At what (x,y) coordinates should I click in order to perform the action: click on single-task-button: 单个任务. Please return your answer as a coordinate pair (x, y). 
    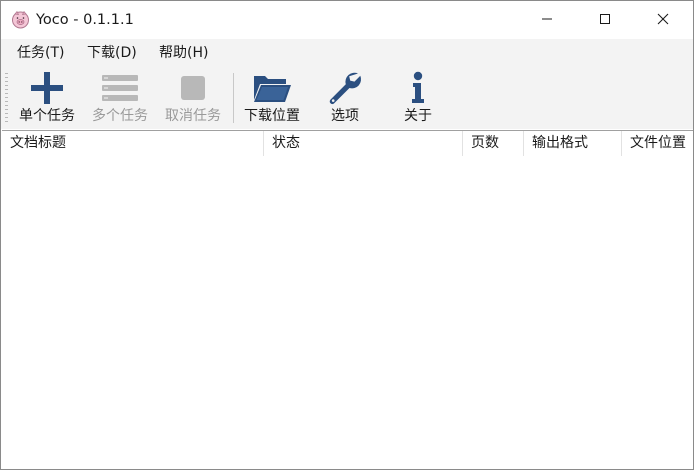
    Looking at the image, I should click on (47, 98).